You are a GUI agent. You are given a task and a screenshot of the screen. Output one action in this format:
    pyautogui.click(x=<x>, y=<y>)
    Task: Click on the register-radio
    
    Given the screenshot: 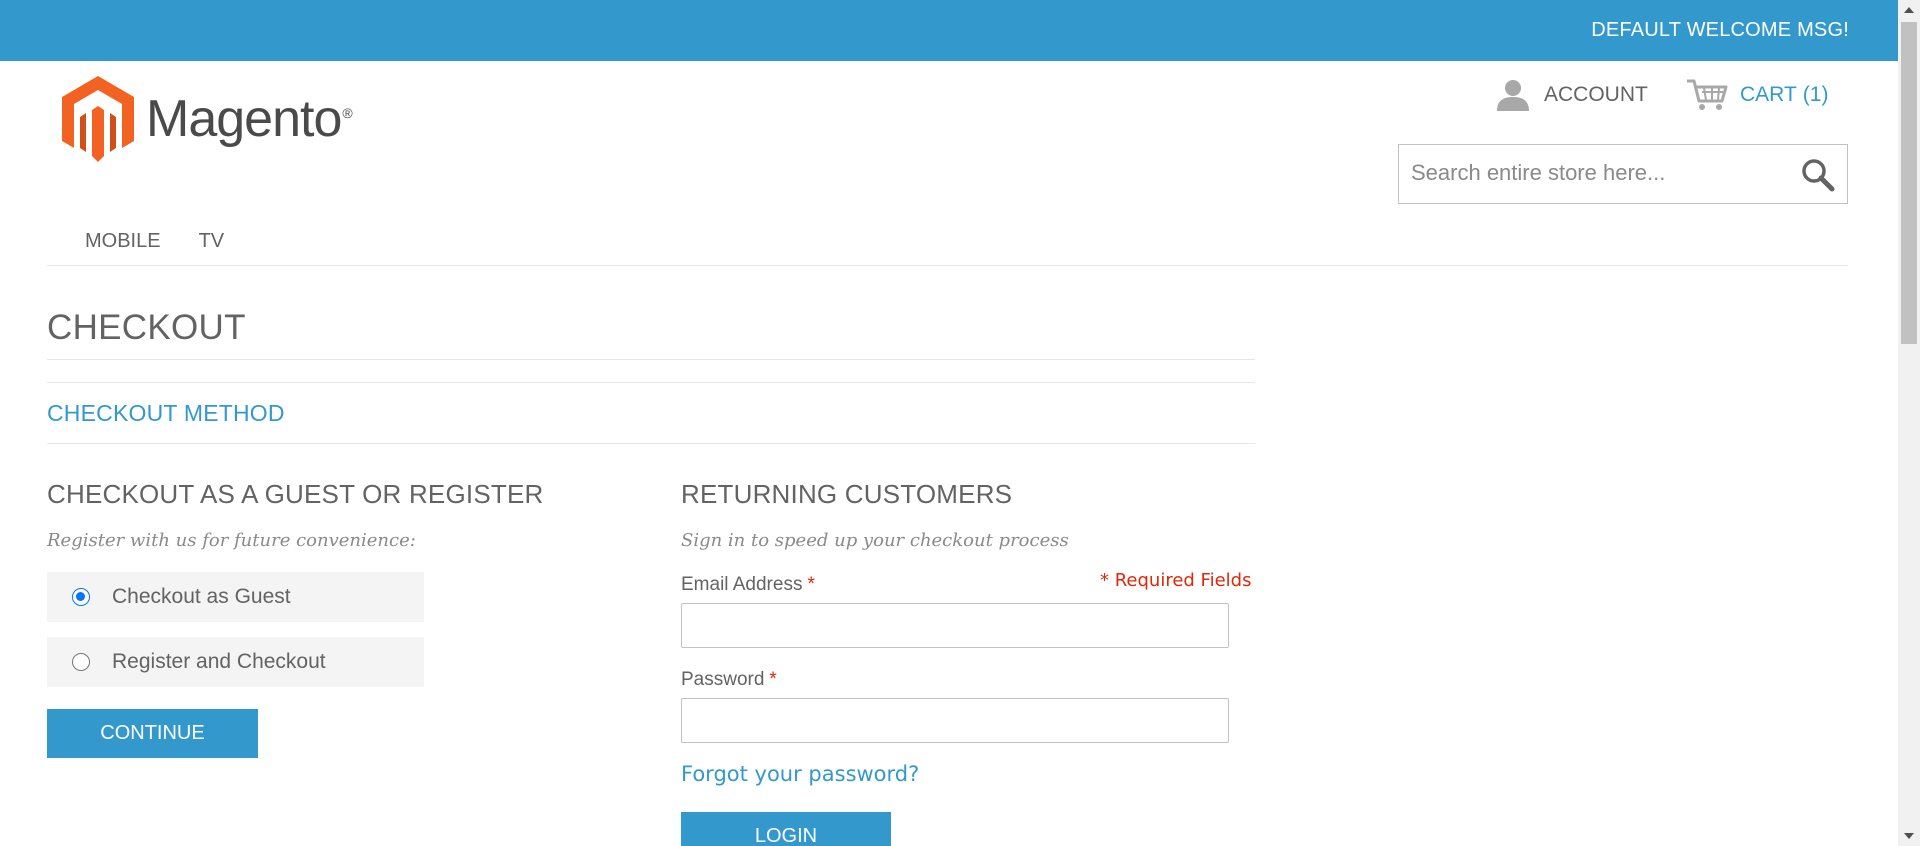 What is the action you would take?
    pyautogui.click(x=81, y=662)
    